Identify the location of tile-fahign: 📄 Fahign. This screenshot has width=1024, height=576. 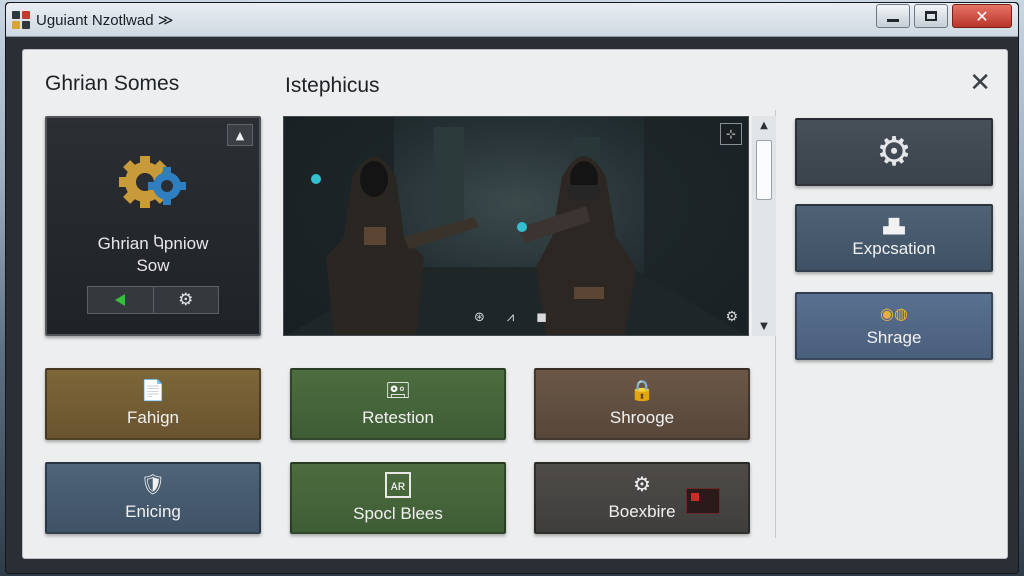
(153, 404).